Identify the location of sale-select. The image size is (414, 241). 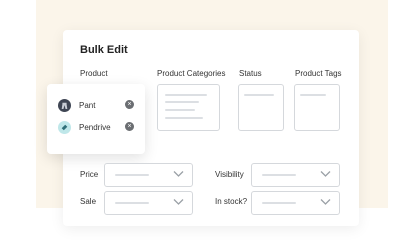
(148, 203).